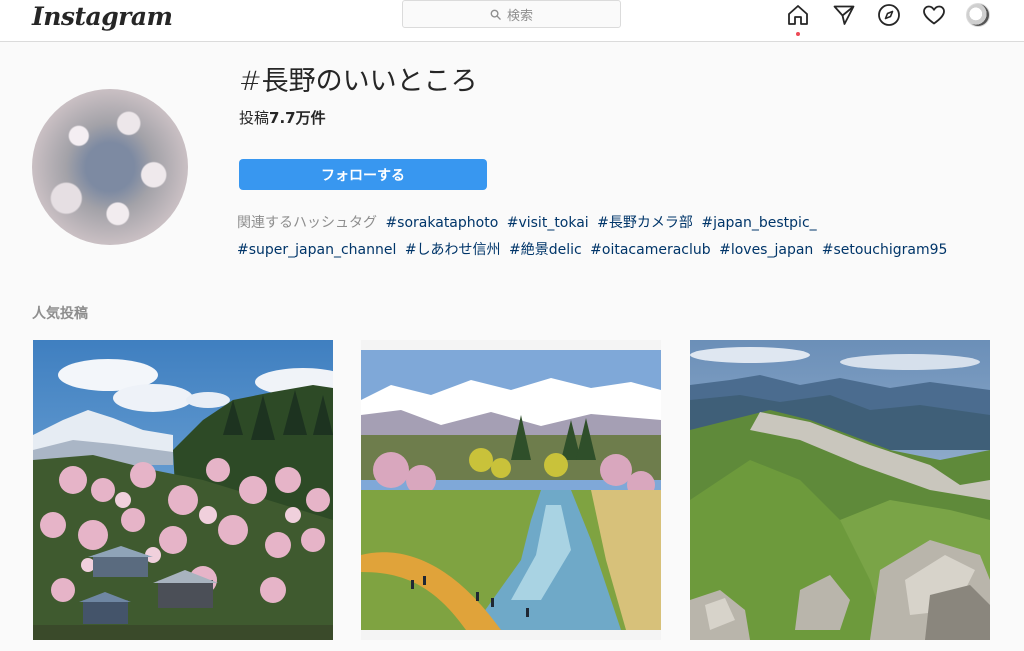 This screenshot has height=651, width=1024. Describe the element at coordinates (645, 223) in the screenshot. I see `related-tag-link: #長野カメラ部` at that location.